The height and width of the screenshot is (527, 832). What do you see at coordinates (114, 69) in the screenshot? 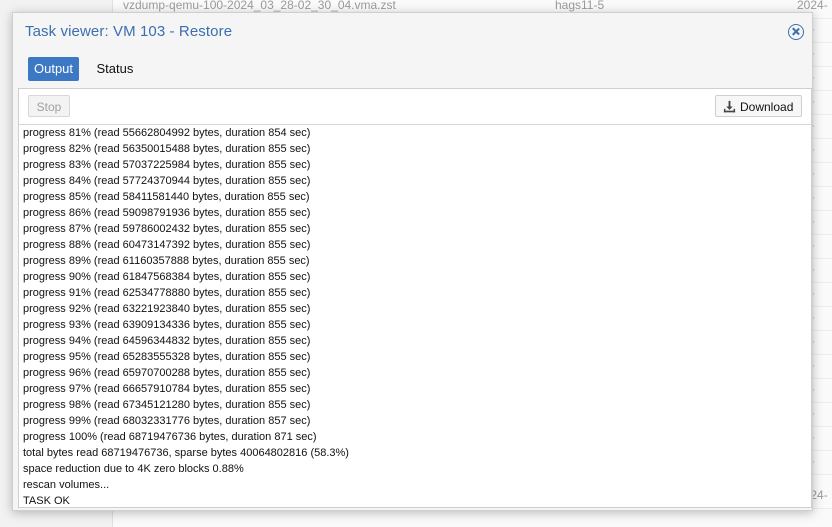
I see `tab-status: Status` at bounding box center [114, 69].